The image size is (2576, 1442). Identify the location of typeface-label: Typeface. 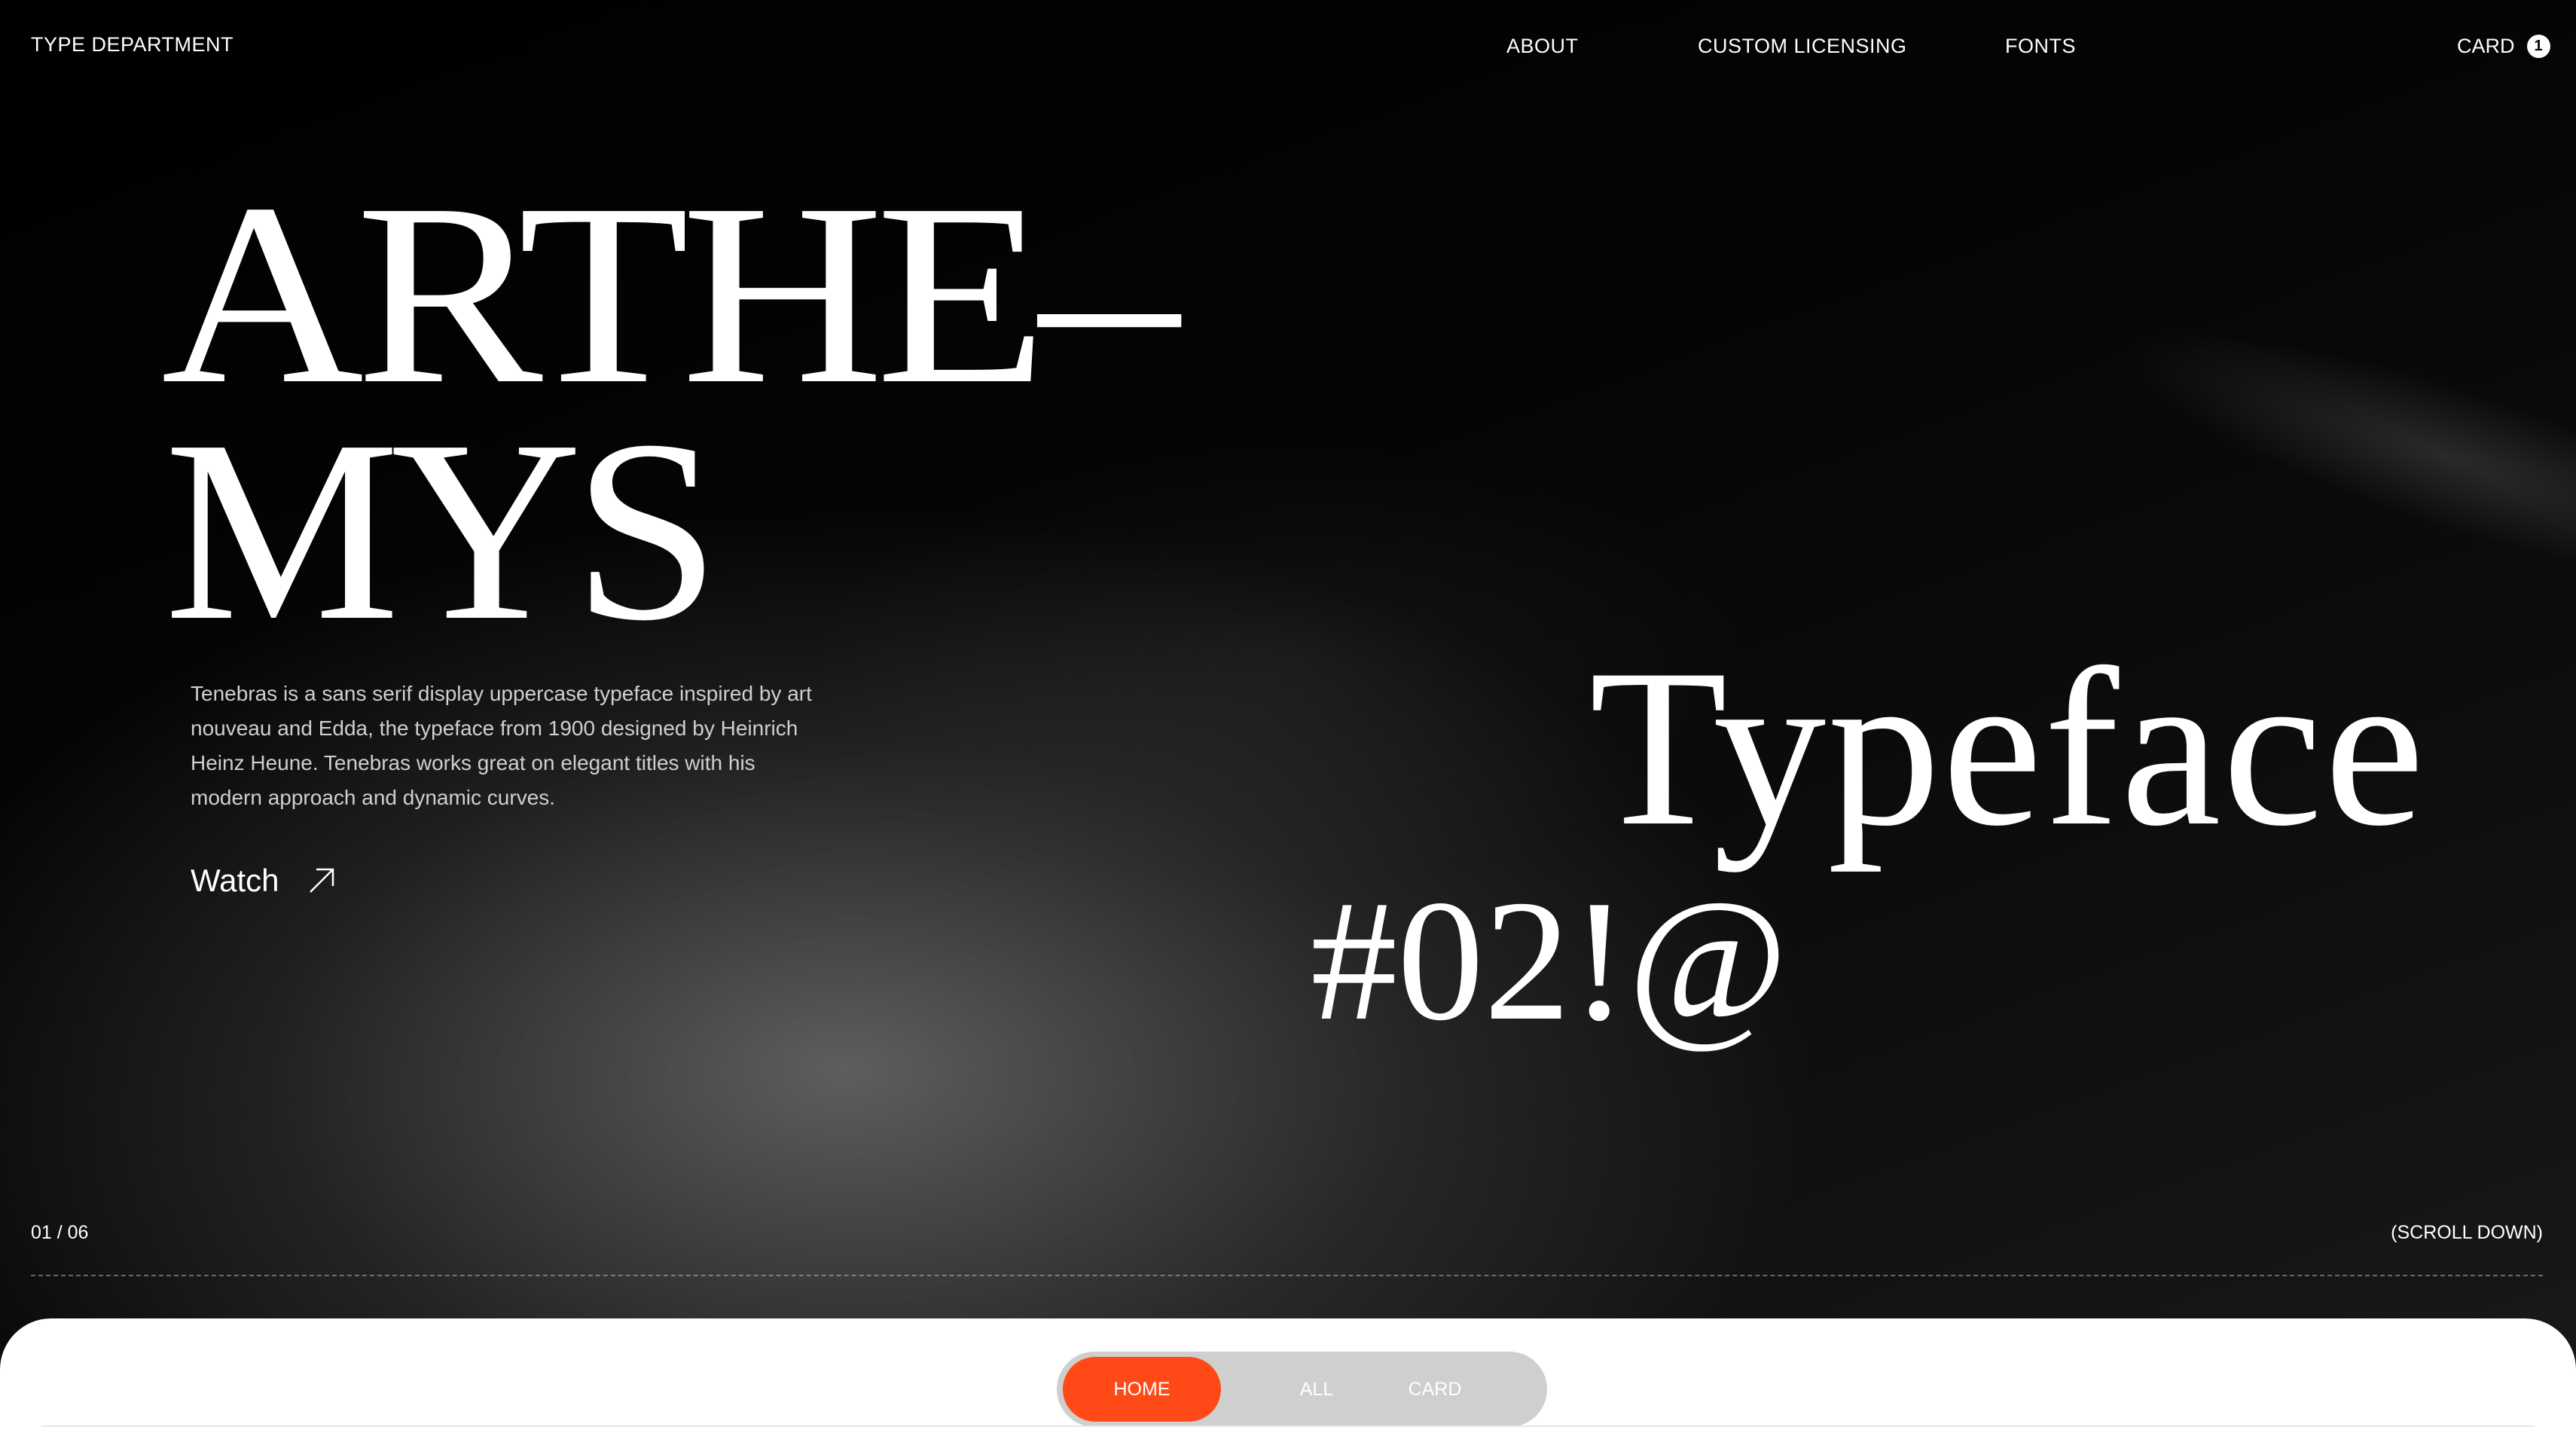
(2008, 747).